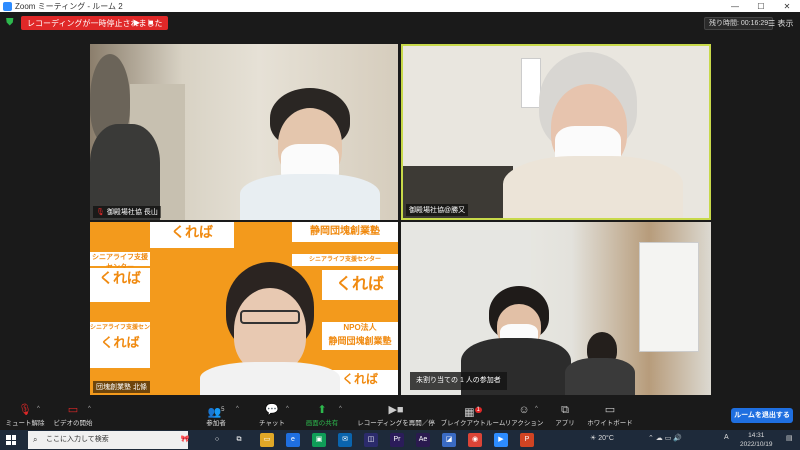  What do you see at coordinates (151, 23) in the screenshot?
I see `stop-recording-icon: ■` at bounding box center [151, 23].